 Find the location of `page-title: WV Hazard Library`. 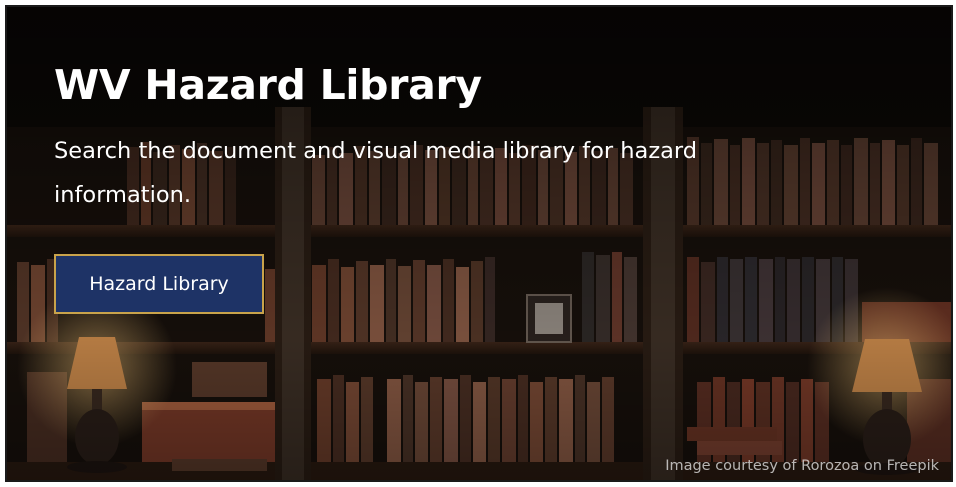

page-title: WV Hazard Library is located at coordinates (268, 85).